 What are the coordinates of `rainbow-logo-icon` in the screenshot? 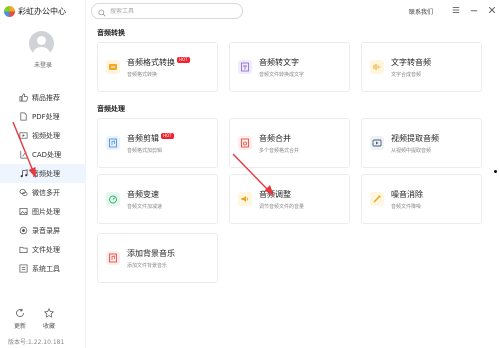 It's located at (9, 11).